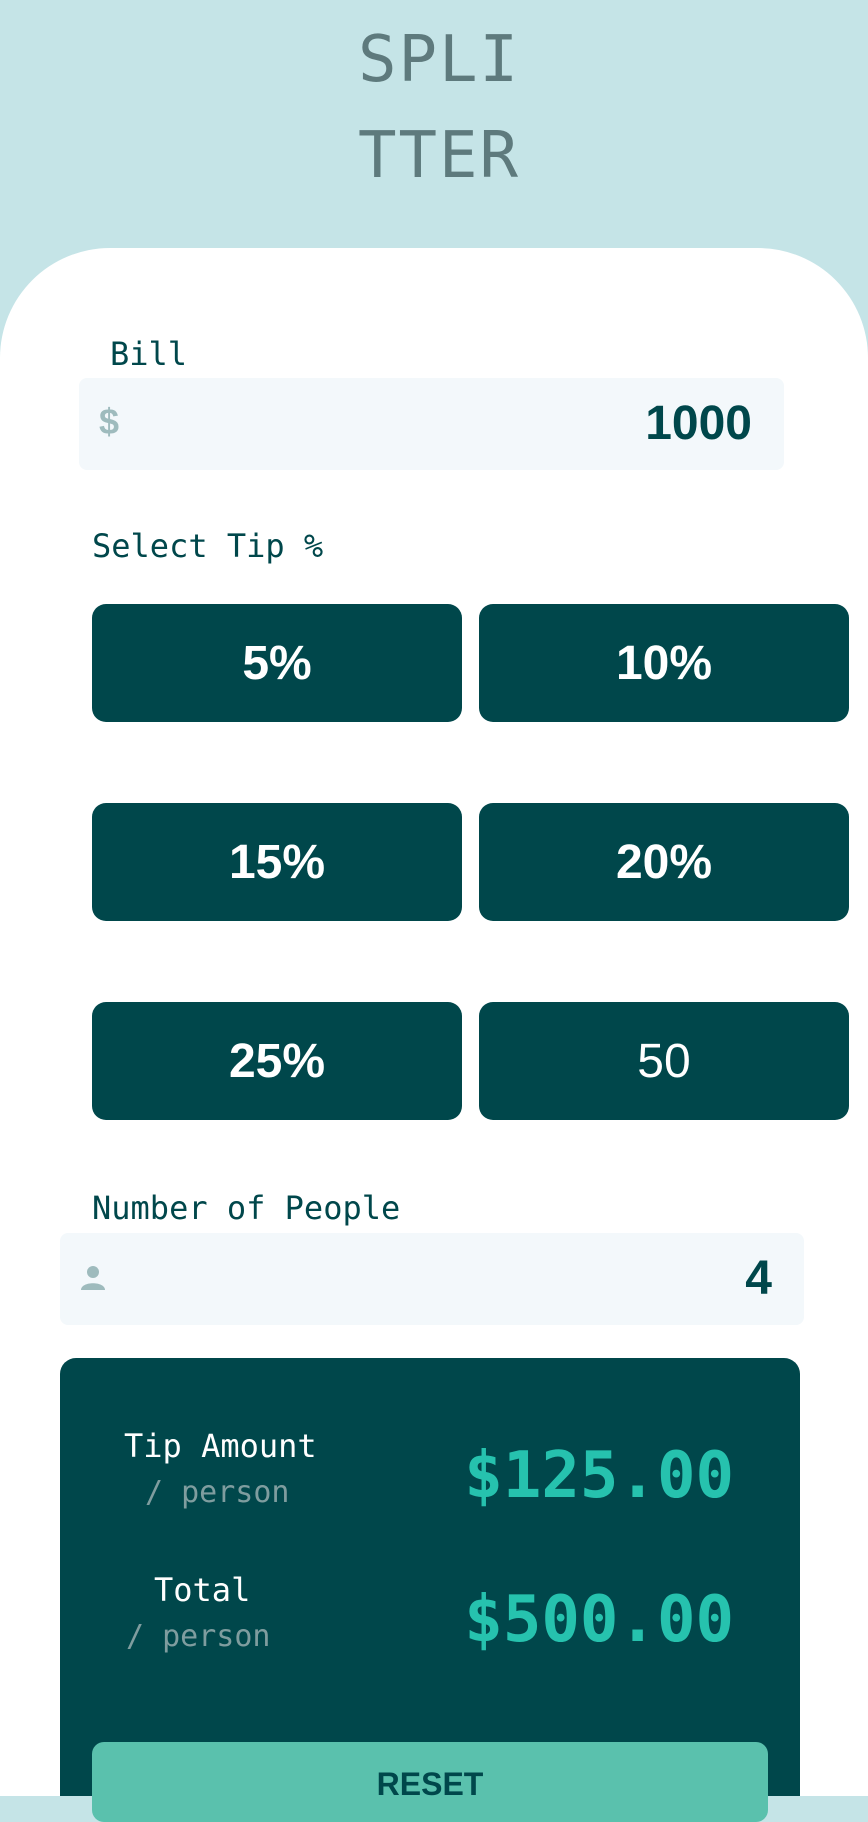  Describe the element at coordinates (93, 1278) in the screenshot. I see `person-icon` at that location.